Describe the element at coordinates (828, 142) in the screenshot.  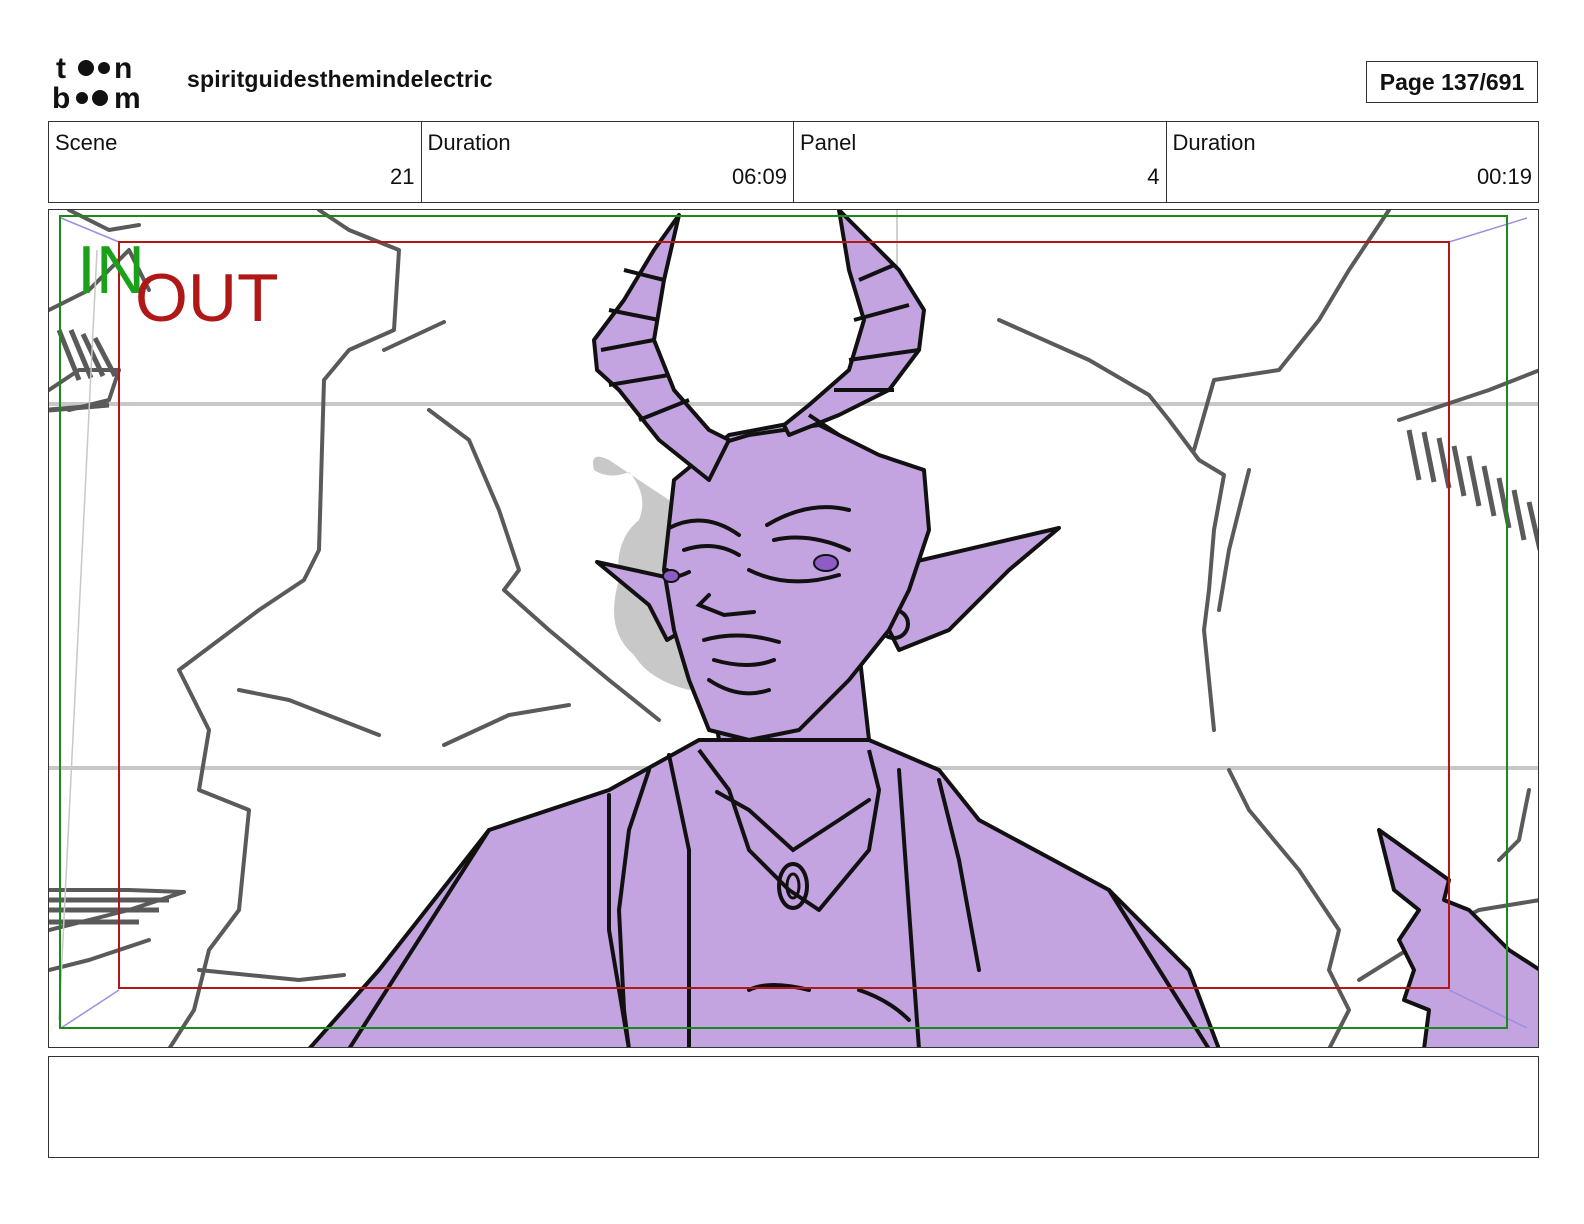
I see `panel-label: Panel` at that location.